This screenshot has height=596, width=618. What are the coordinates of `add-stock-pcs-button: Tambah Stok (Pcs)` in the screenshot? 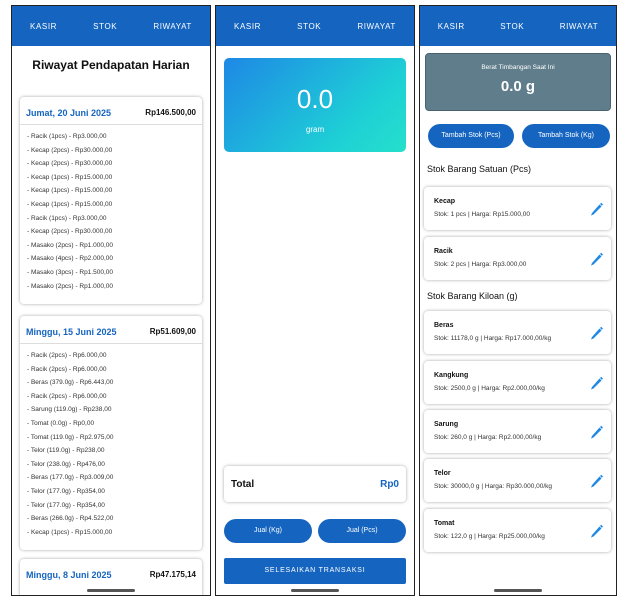 It's located at (471, 136).